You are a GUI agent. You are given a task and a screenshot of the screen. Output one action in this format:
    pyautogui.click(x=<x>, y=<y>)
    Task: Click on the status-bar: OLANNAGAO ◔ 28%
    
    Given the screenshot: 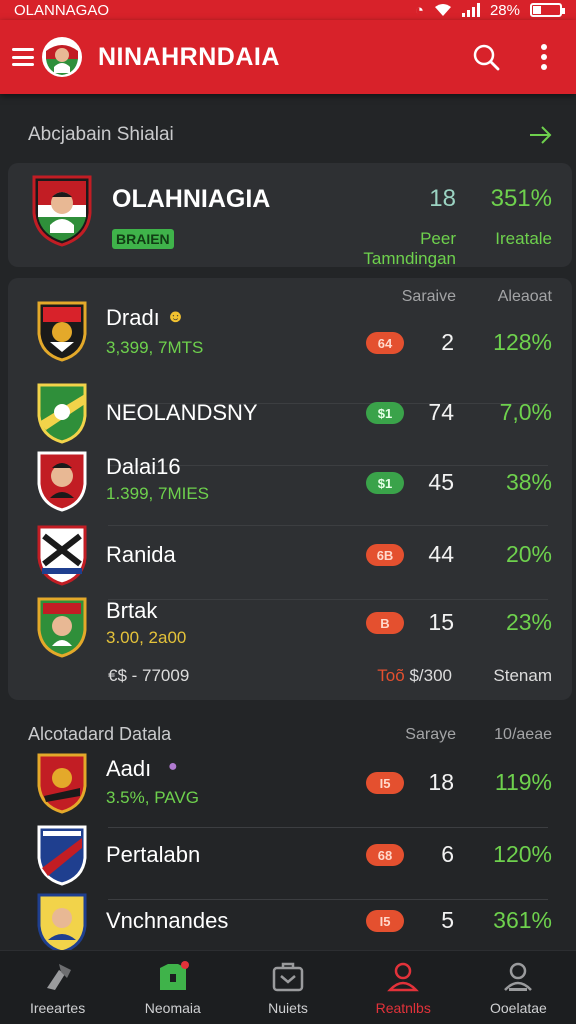 What is the action you would take?
    pyautogui.click(x=288, y=10)
    